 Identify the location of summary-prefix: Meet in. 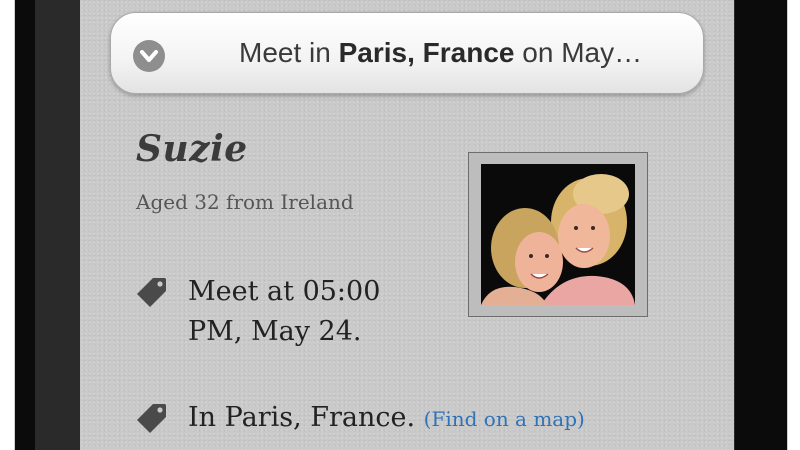
(289, 52).